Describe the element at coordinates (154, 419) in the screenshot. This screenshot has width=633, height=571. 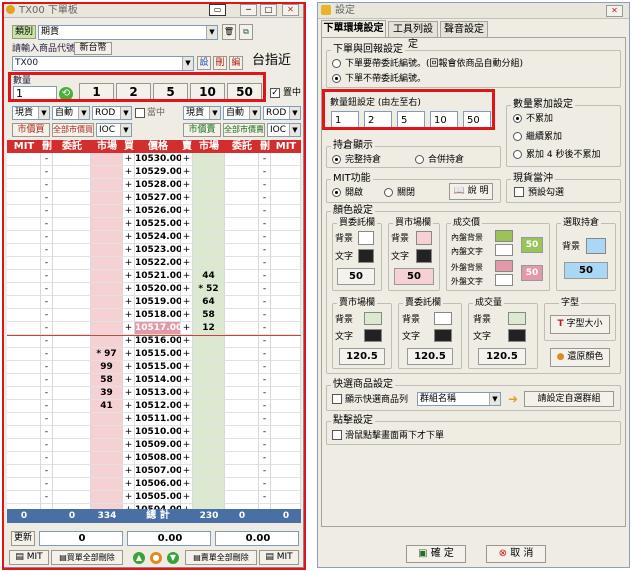
I see `table-row: - +10511.00 + -` at that location.